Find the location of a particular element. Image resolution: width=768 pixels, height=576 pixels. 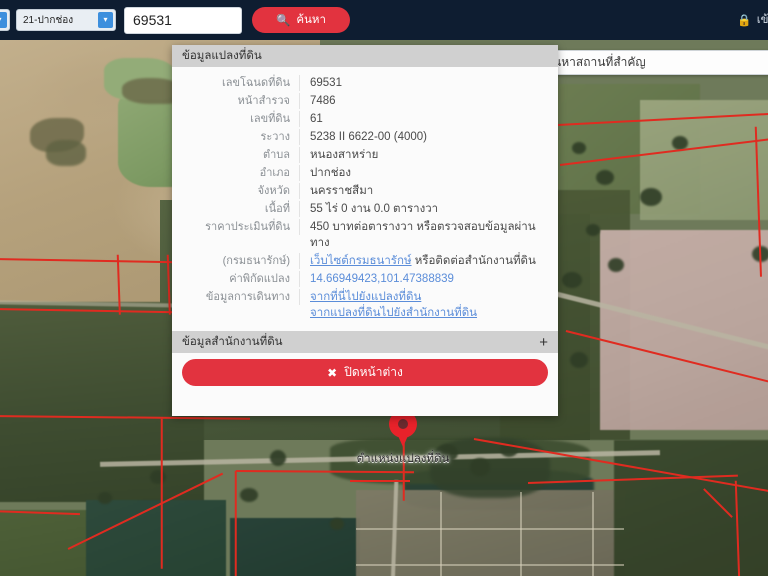

map-field-pale-right is located at coordinates (684, 330).